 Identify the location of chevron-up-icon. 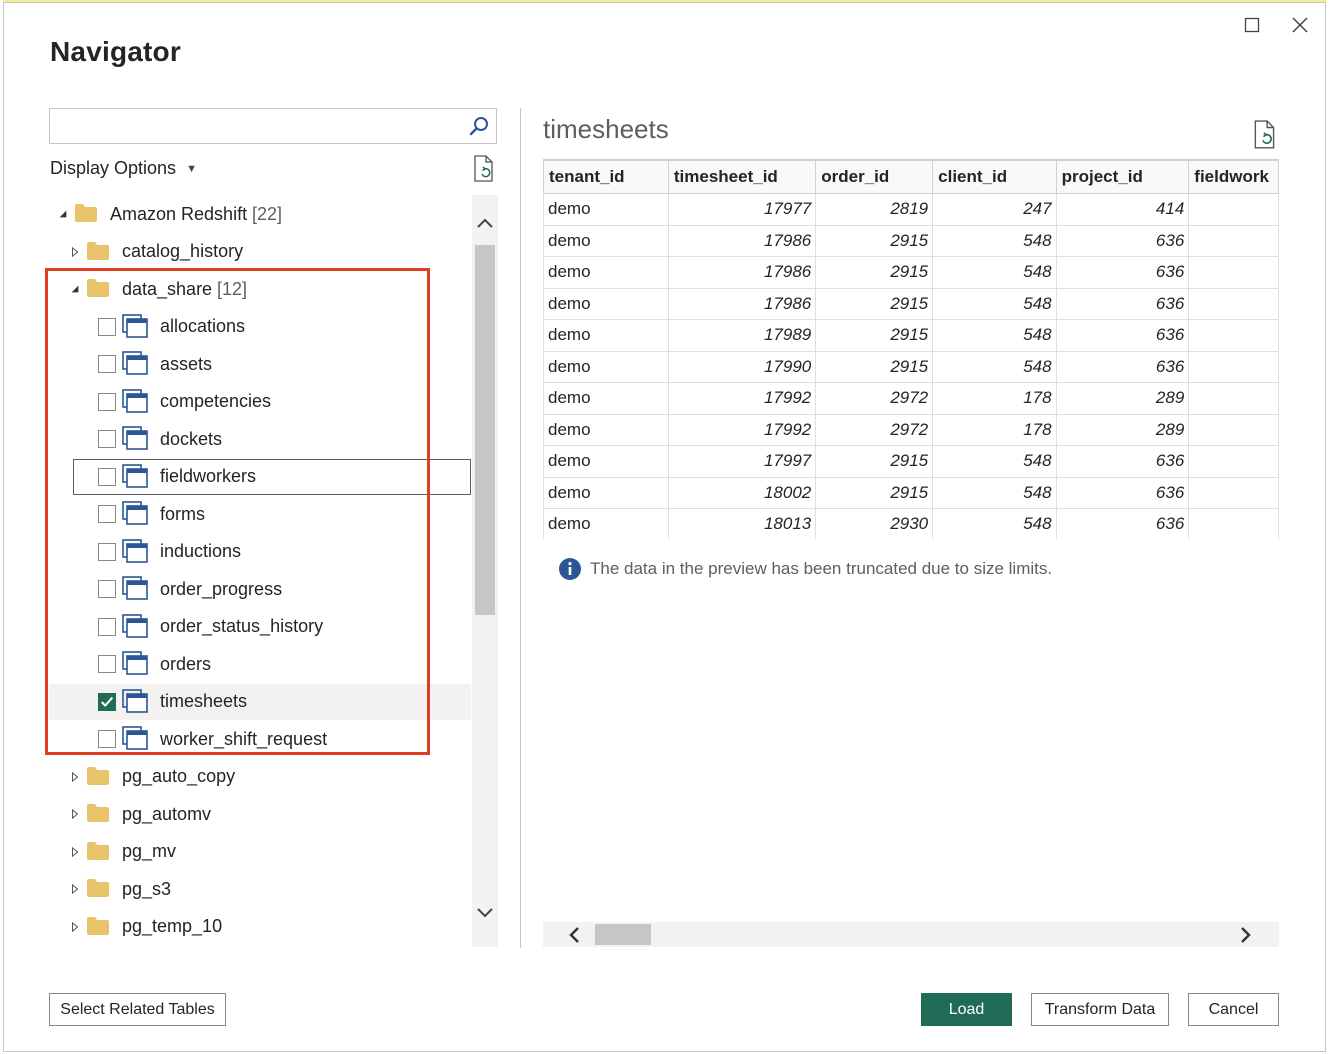
(485, 224).